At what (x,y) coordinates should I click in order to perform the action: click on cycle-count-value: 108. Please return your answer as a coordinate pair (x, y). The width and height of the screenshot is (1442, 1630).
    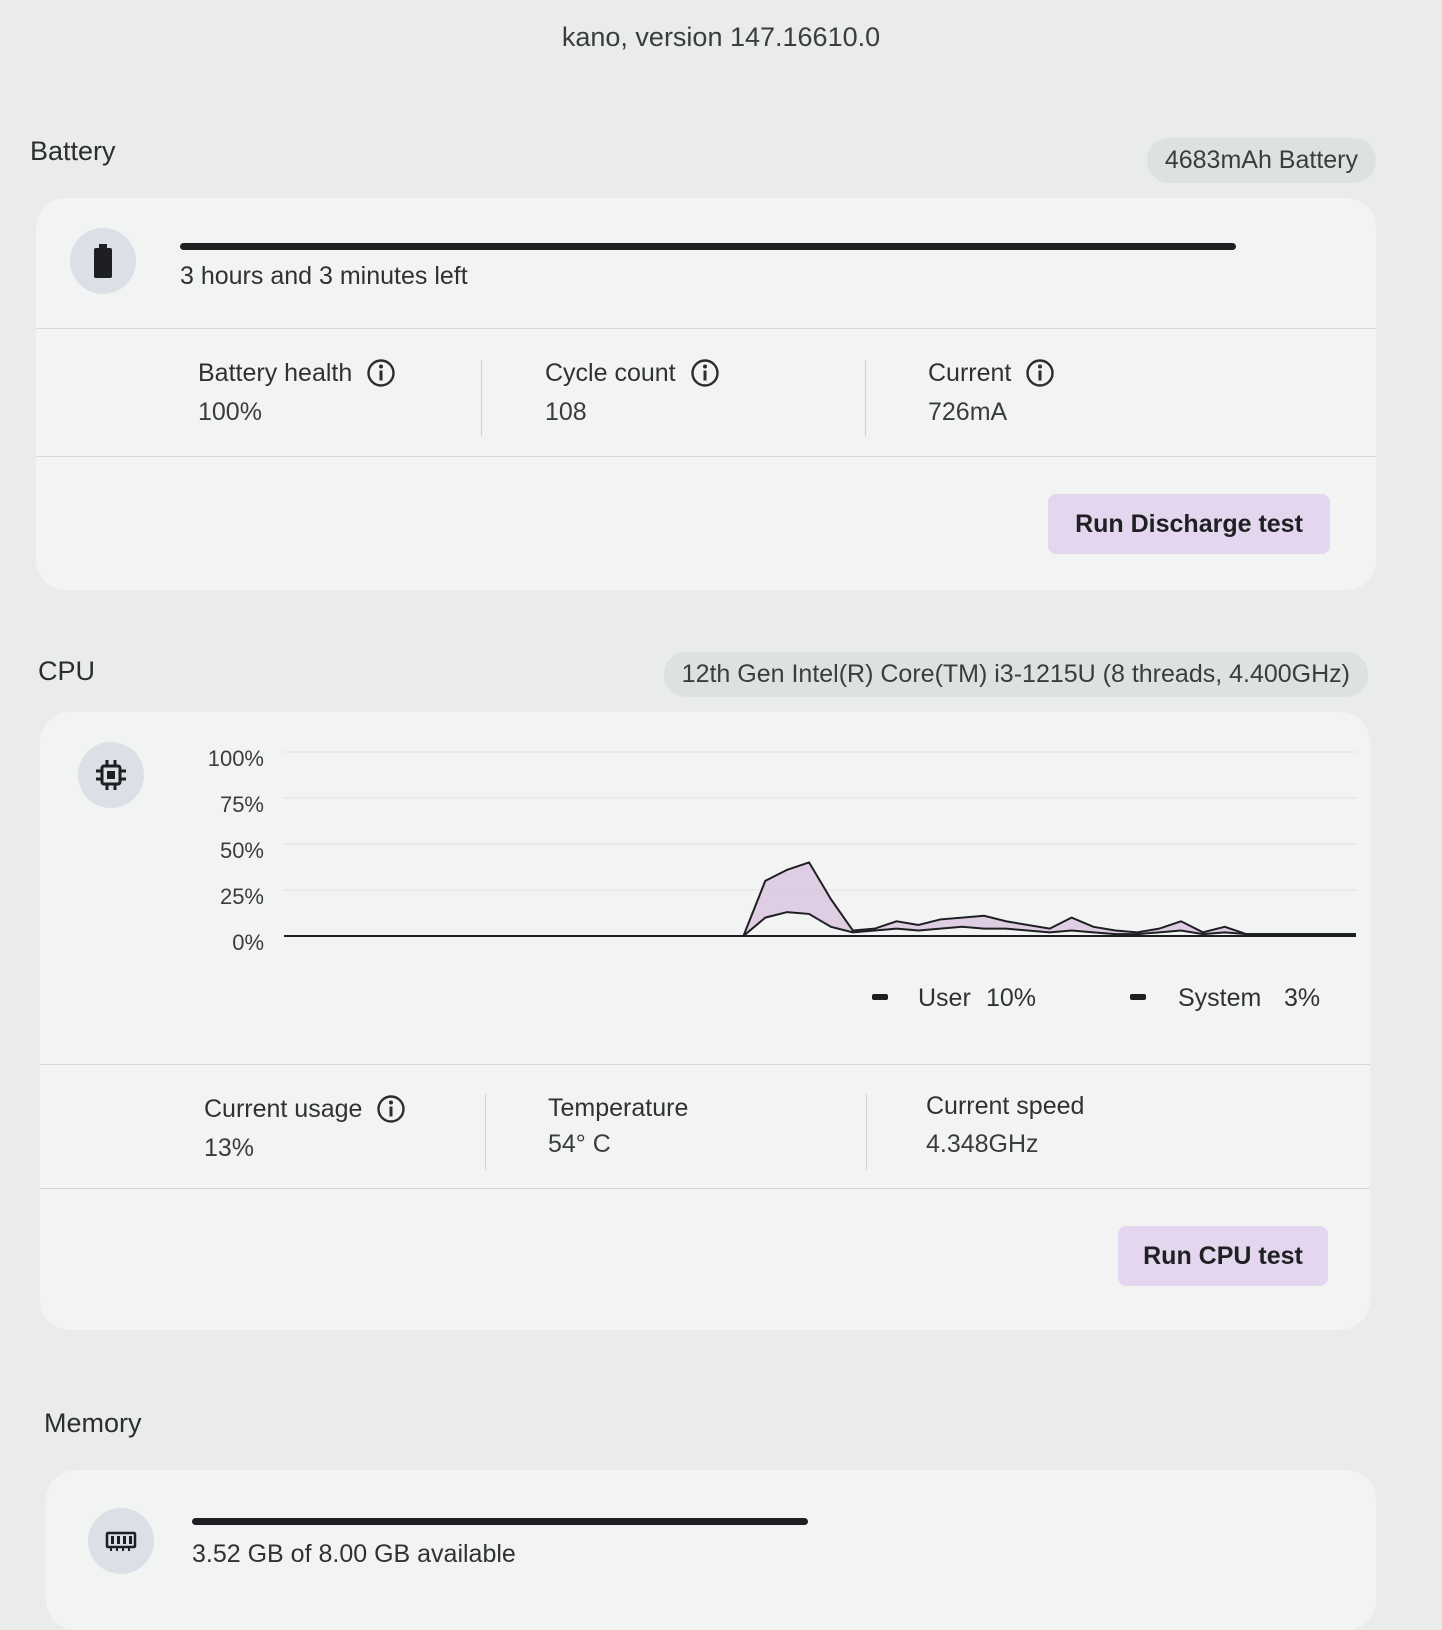
    Looking at the image, I should click on (566, 412).